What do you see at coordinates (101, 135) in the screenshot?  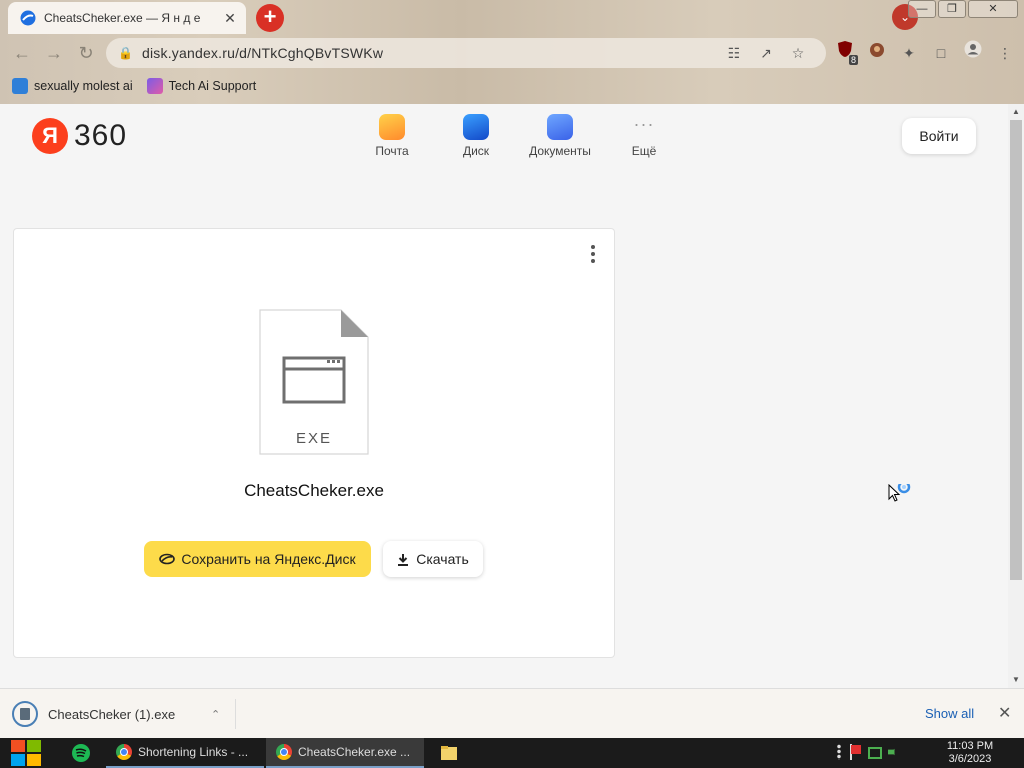 I see `logo-text: 360` at bounding box center [101, 135].